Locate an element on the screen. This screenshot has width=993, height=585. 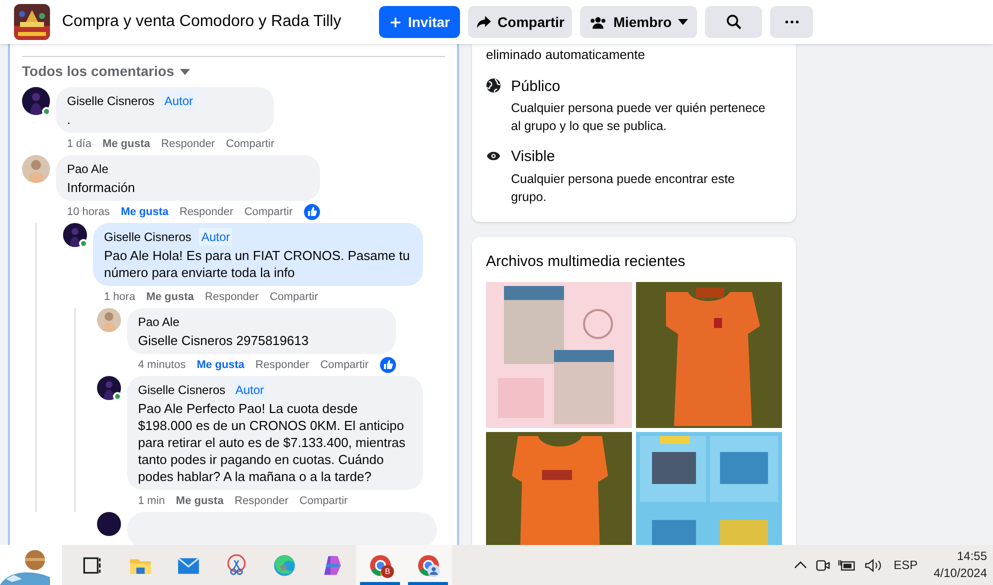
privacy-title: Visible is located at coordinates (533, 157).